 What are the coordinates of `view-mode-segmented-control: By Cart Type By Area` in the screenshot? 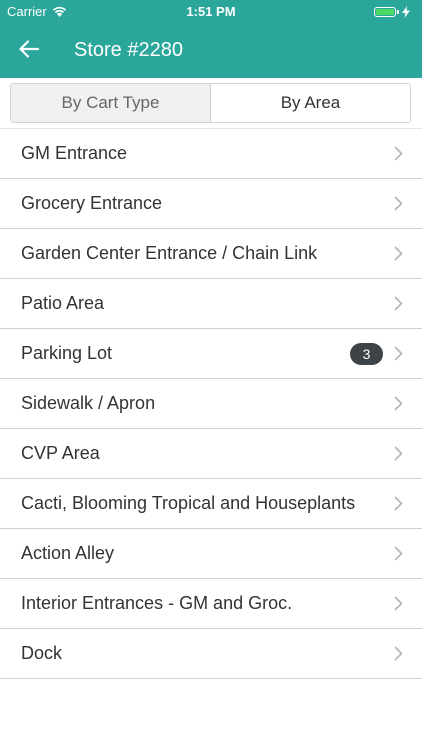 It's located at (210, 103).